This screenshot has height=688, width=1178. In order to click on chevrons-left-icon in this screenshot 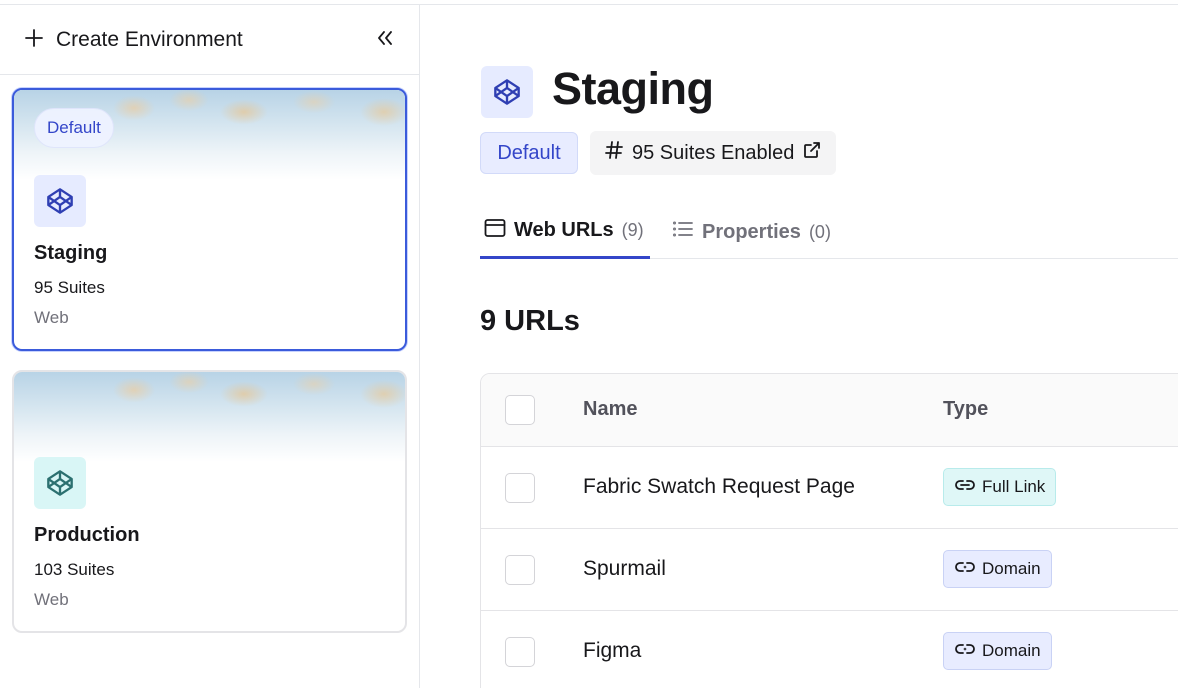, I will do `click(385, 40)`.